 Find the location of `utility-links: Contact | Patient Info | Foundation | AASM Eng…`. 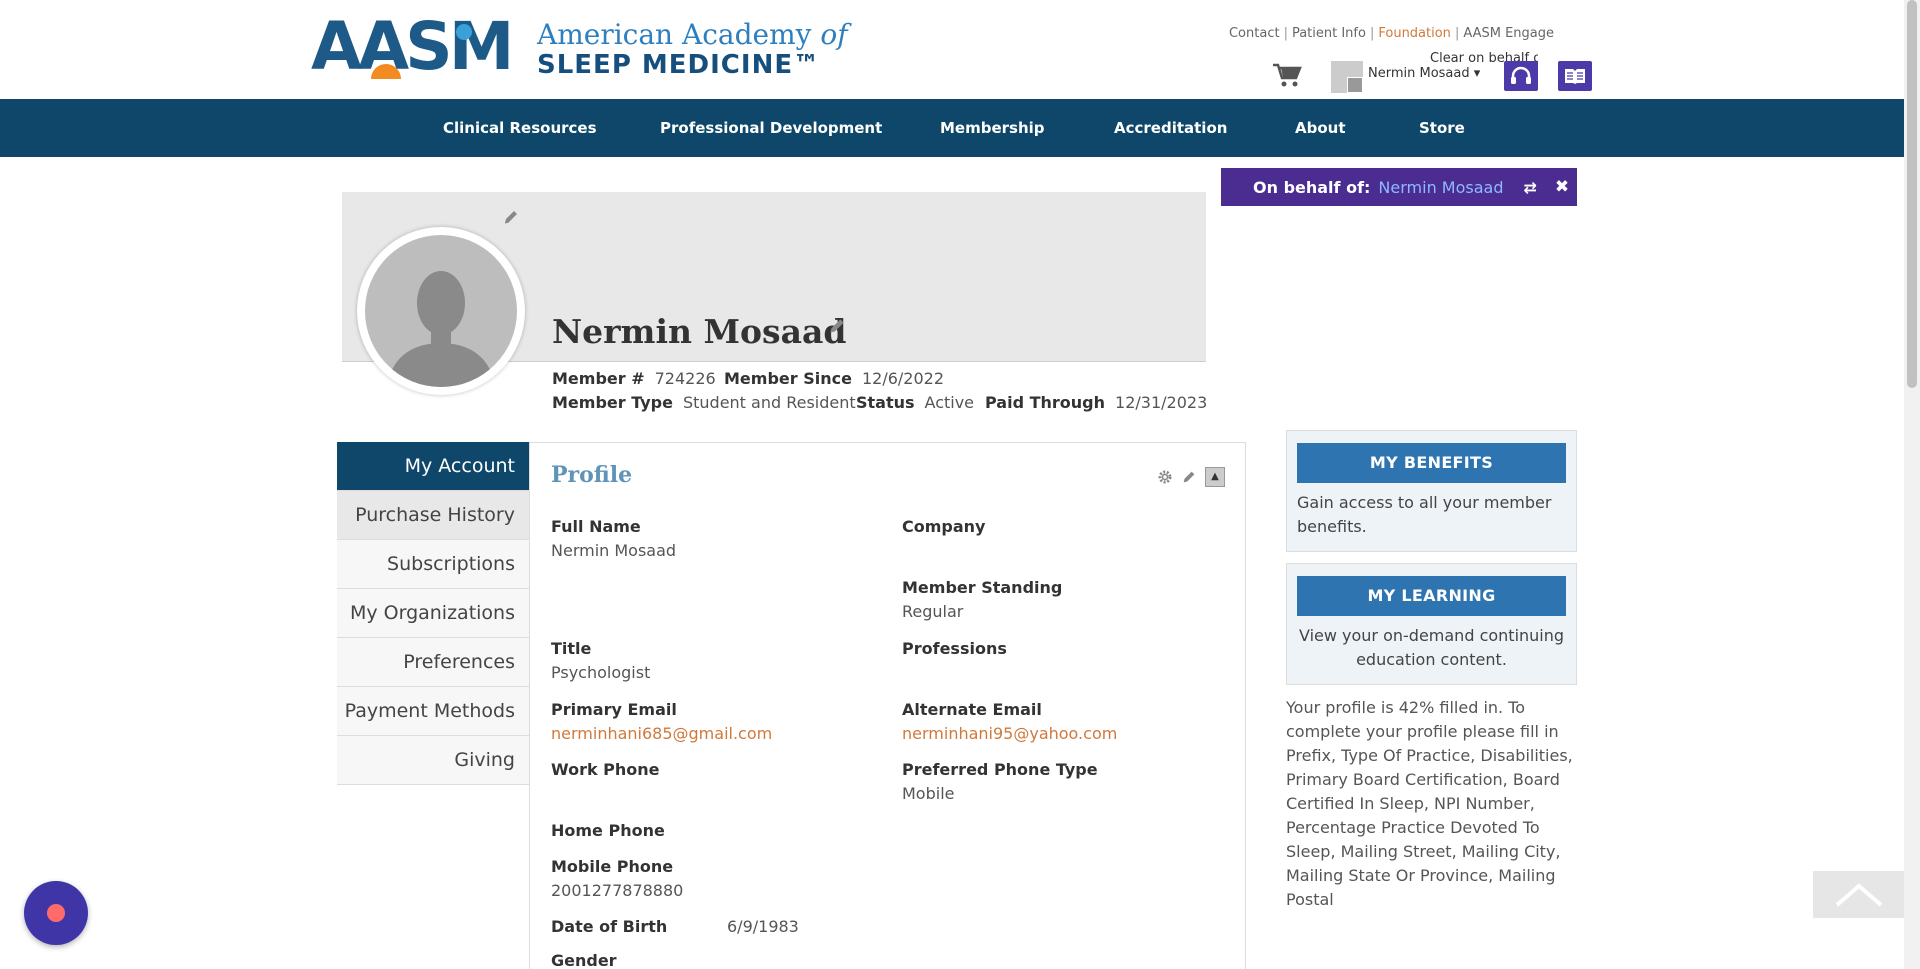

utility-links: Contact | Patient Info | Foundation | AASM Eng… is located at coordinates (1391, 33).